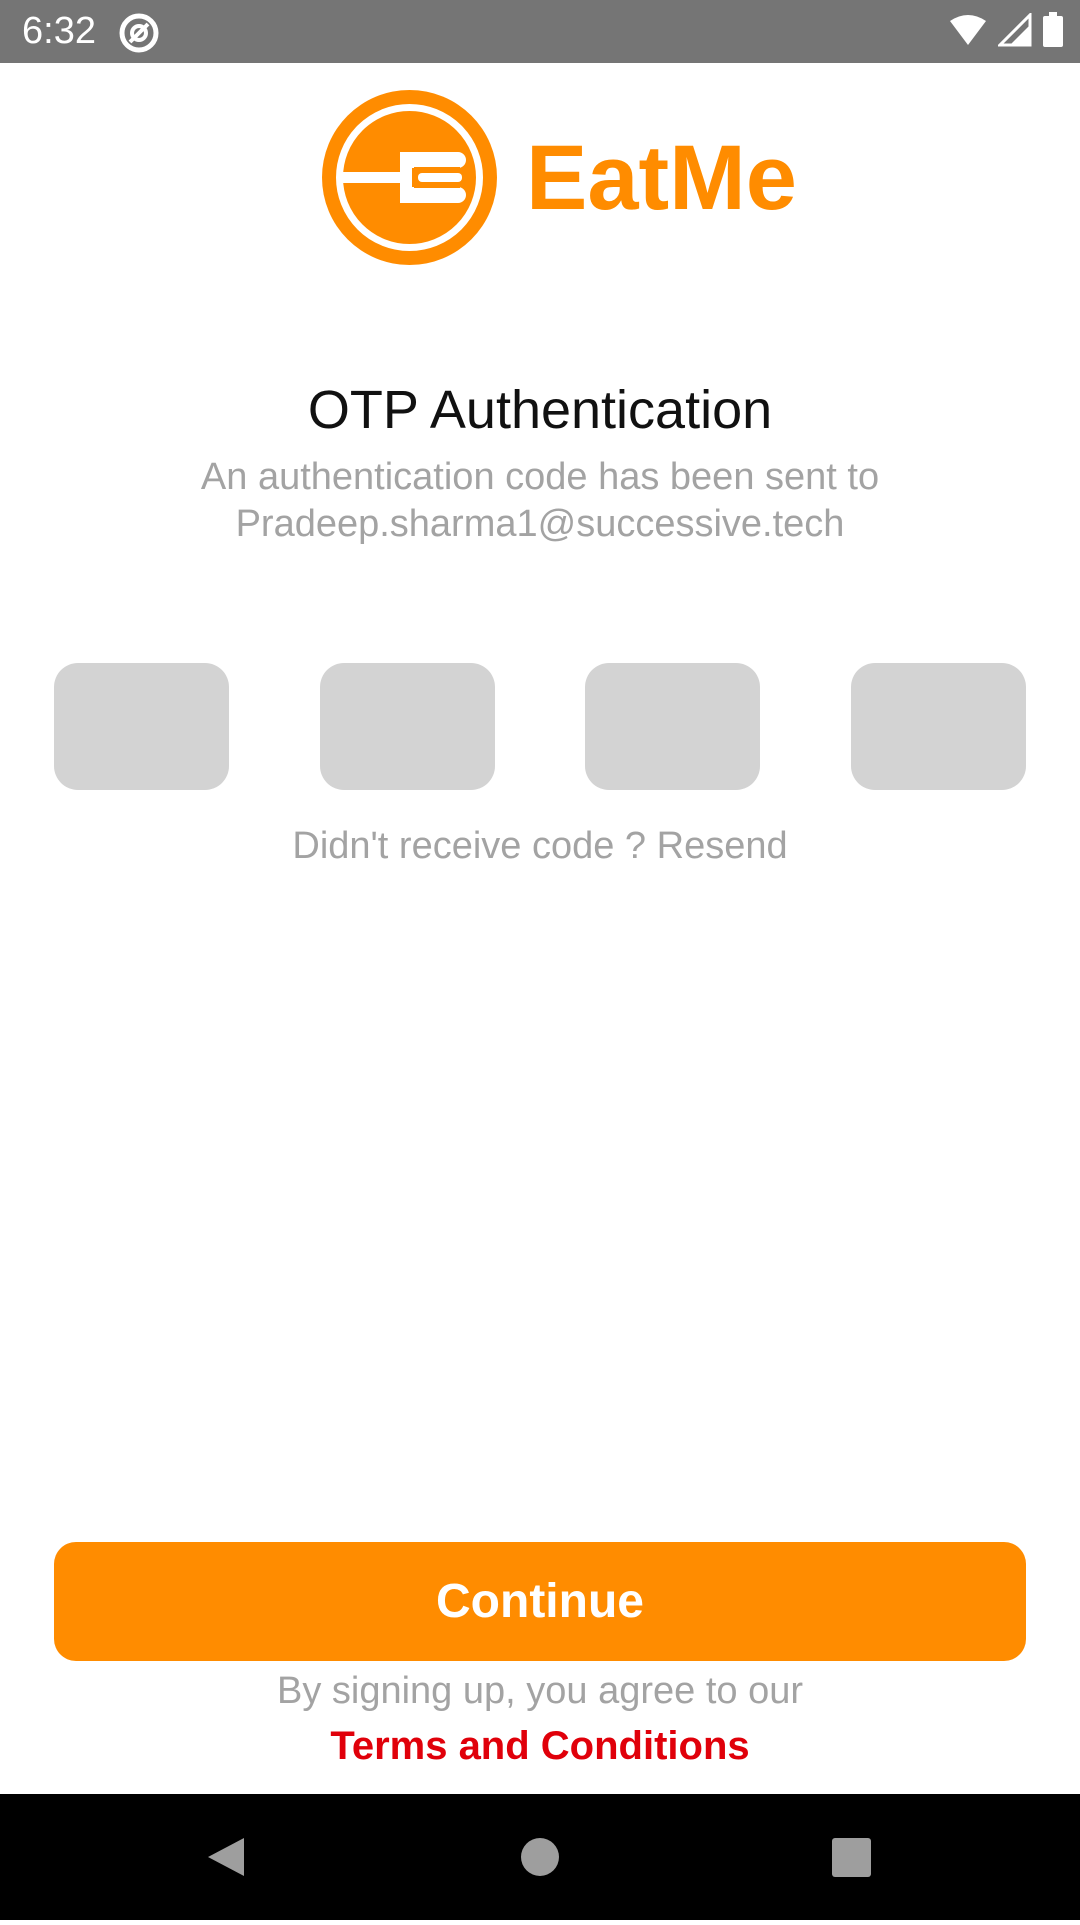 The width and height of the screenshot is (1080, 1925). What do you see at coordinates (1053, 32) in the screenshot?
I see `battery-icon` at bounding box center [1053, 32].